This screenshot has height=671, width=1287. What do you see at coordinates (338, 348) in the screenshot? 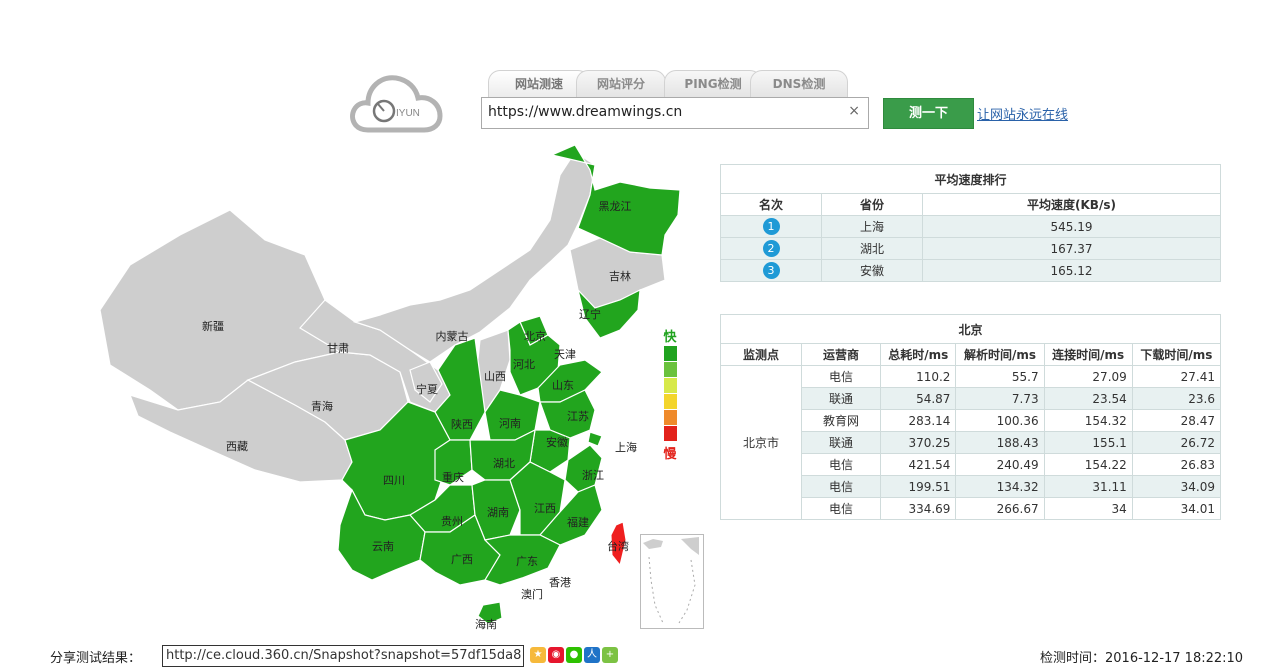
I see `map-label-gansu: 甘肃` at bounding box center [338, 348].